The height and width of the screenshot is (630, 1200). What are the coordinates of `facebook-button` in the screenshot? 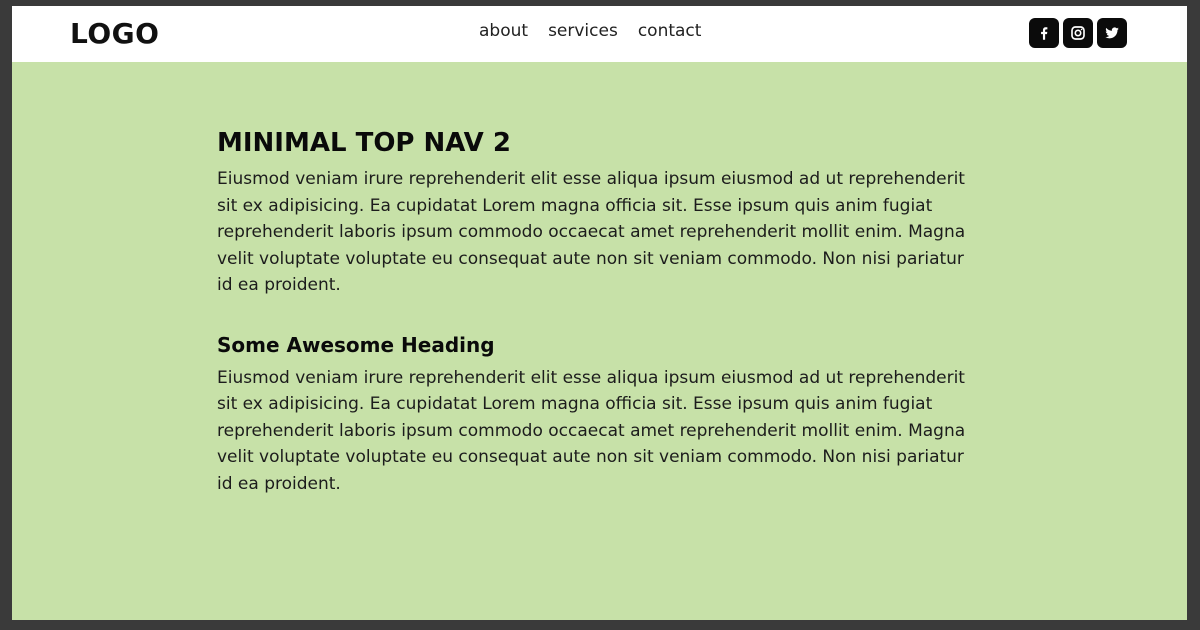 It's located at (1044, 33).